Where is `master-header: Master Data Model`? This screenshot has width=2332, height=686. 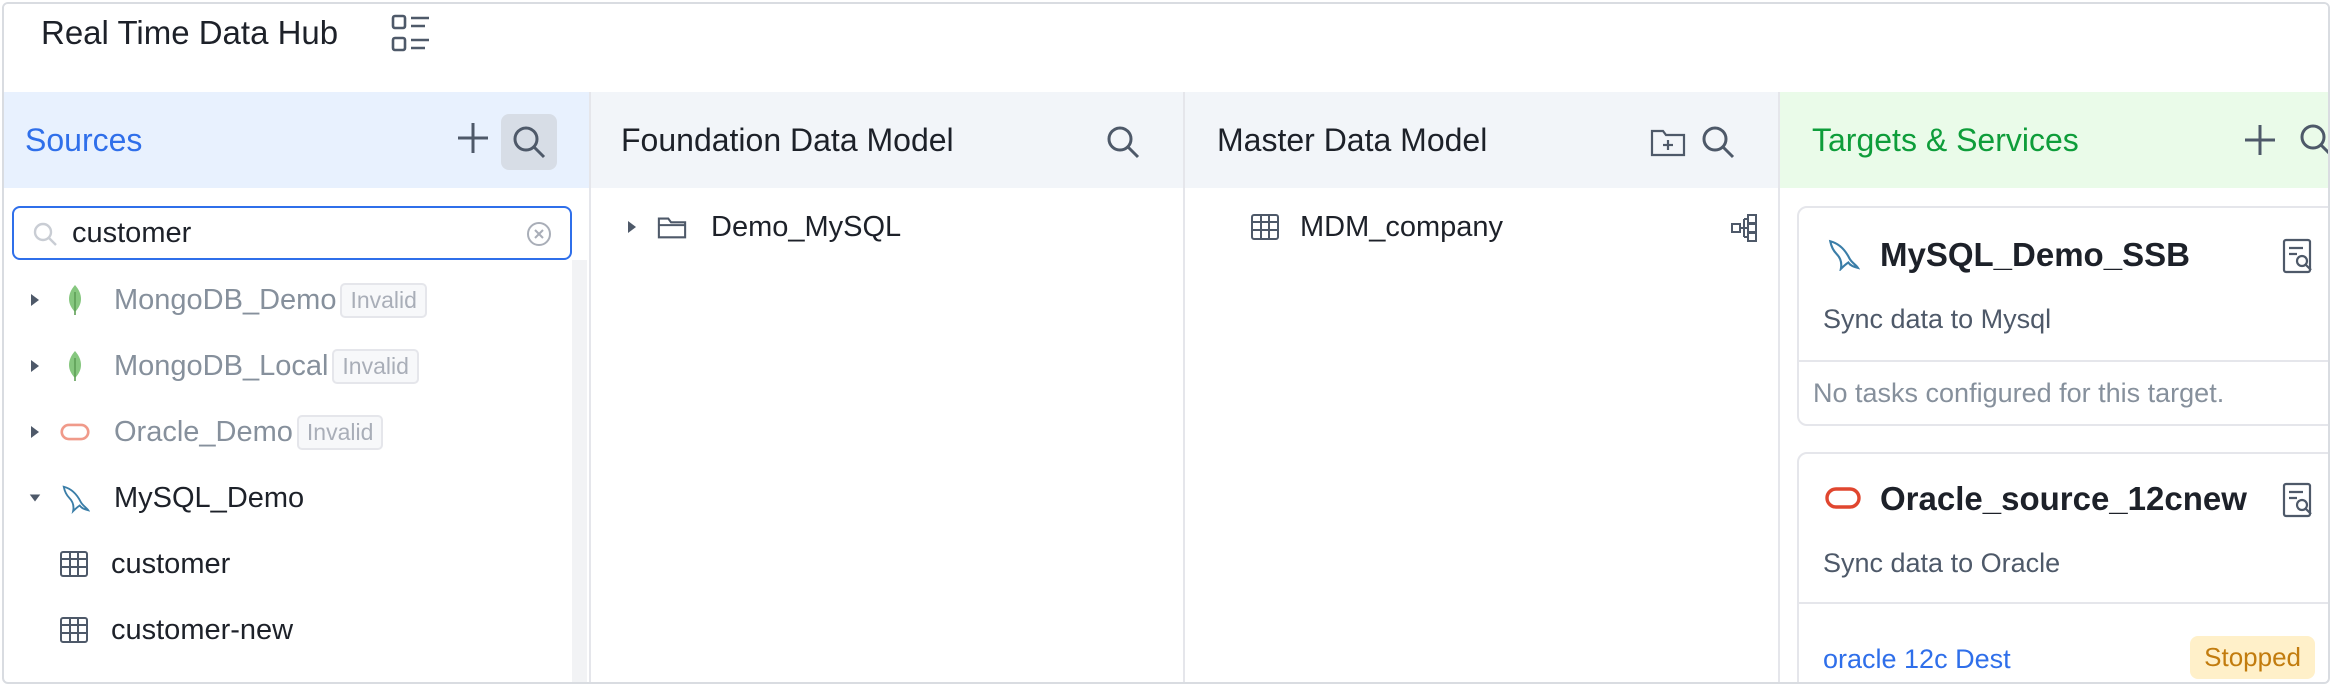
master-header: Master Data Model is located at coordinates (1481, 140).